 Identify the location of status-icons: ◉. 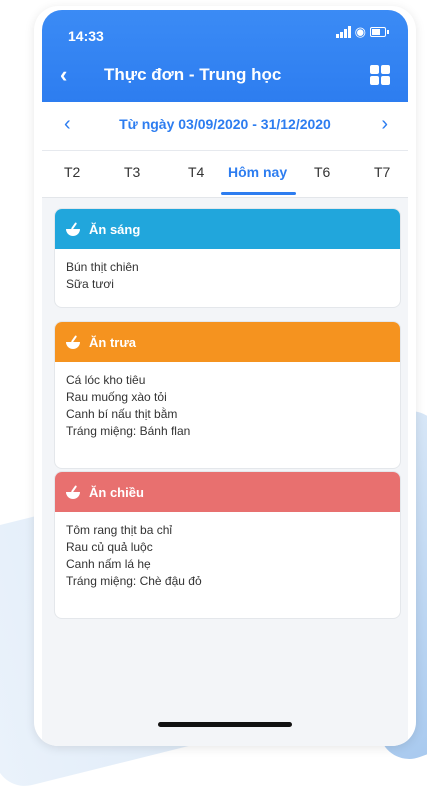
(362, 31).